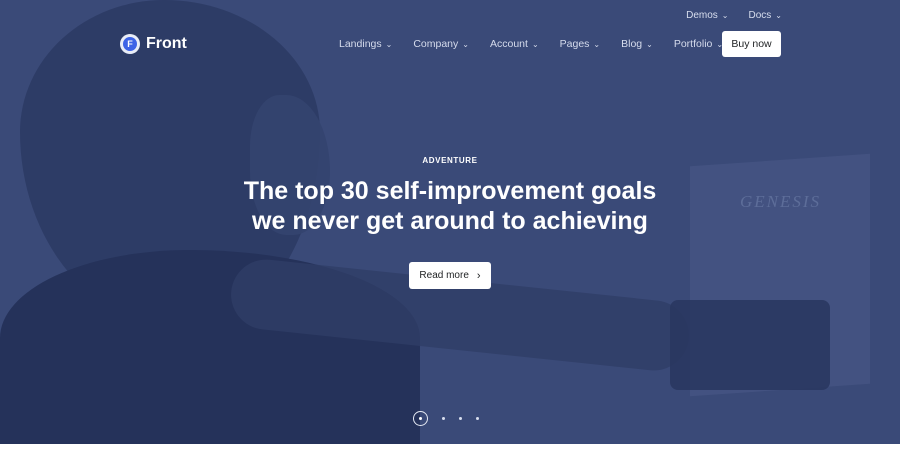 The image size is (900, 460). What do you see at coordinates (508, 44) in the screenshot?
I see `nav-label: Account` at bounding box center [508, 44].